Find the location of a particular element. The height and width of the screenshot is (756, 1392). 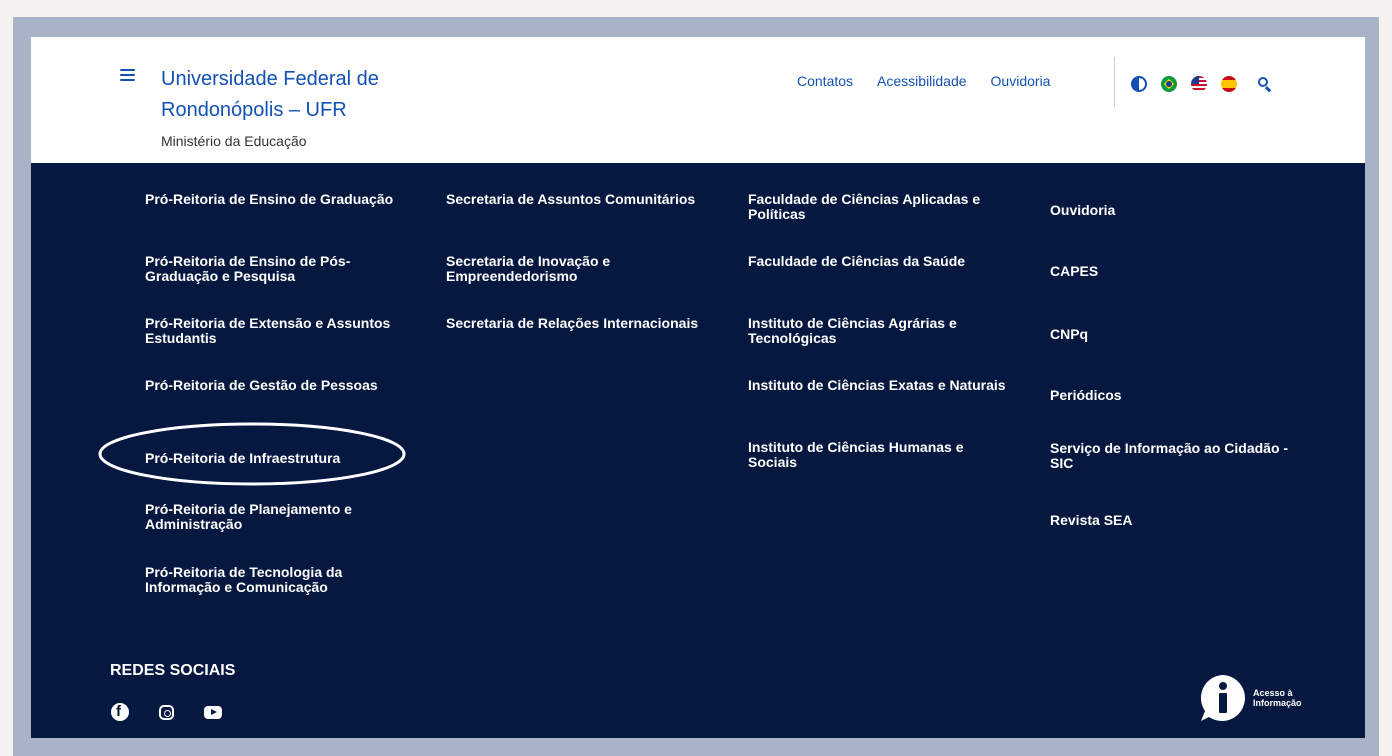

flag-usa-icon is located at coordinates (1199, 84).